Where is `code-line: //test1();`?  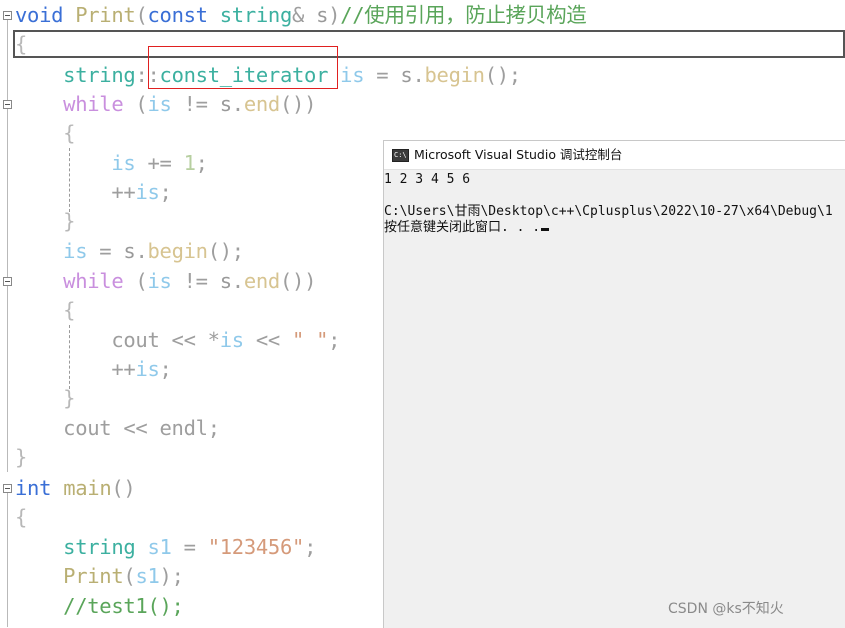
code-line: //test1(); is located at coordinates (99, 606).